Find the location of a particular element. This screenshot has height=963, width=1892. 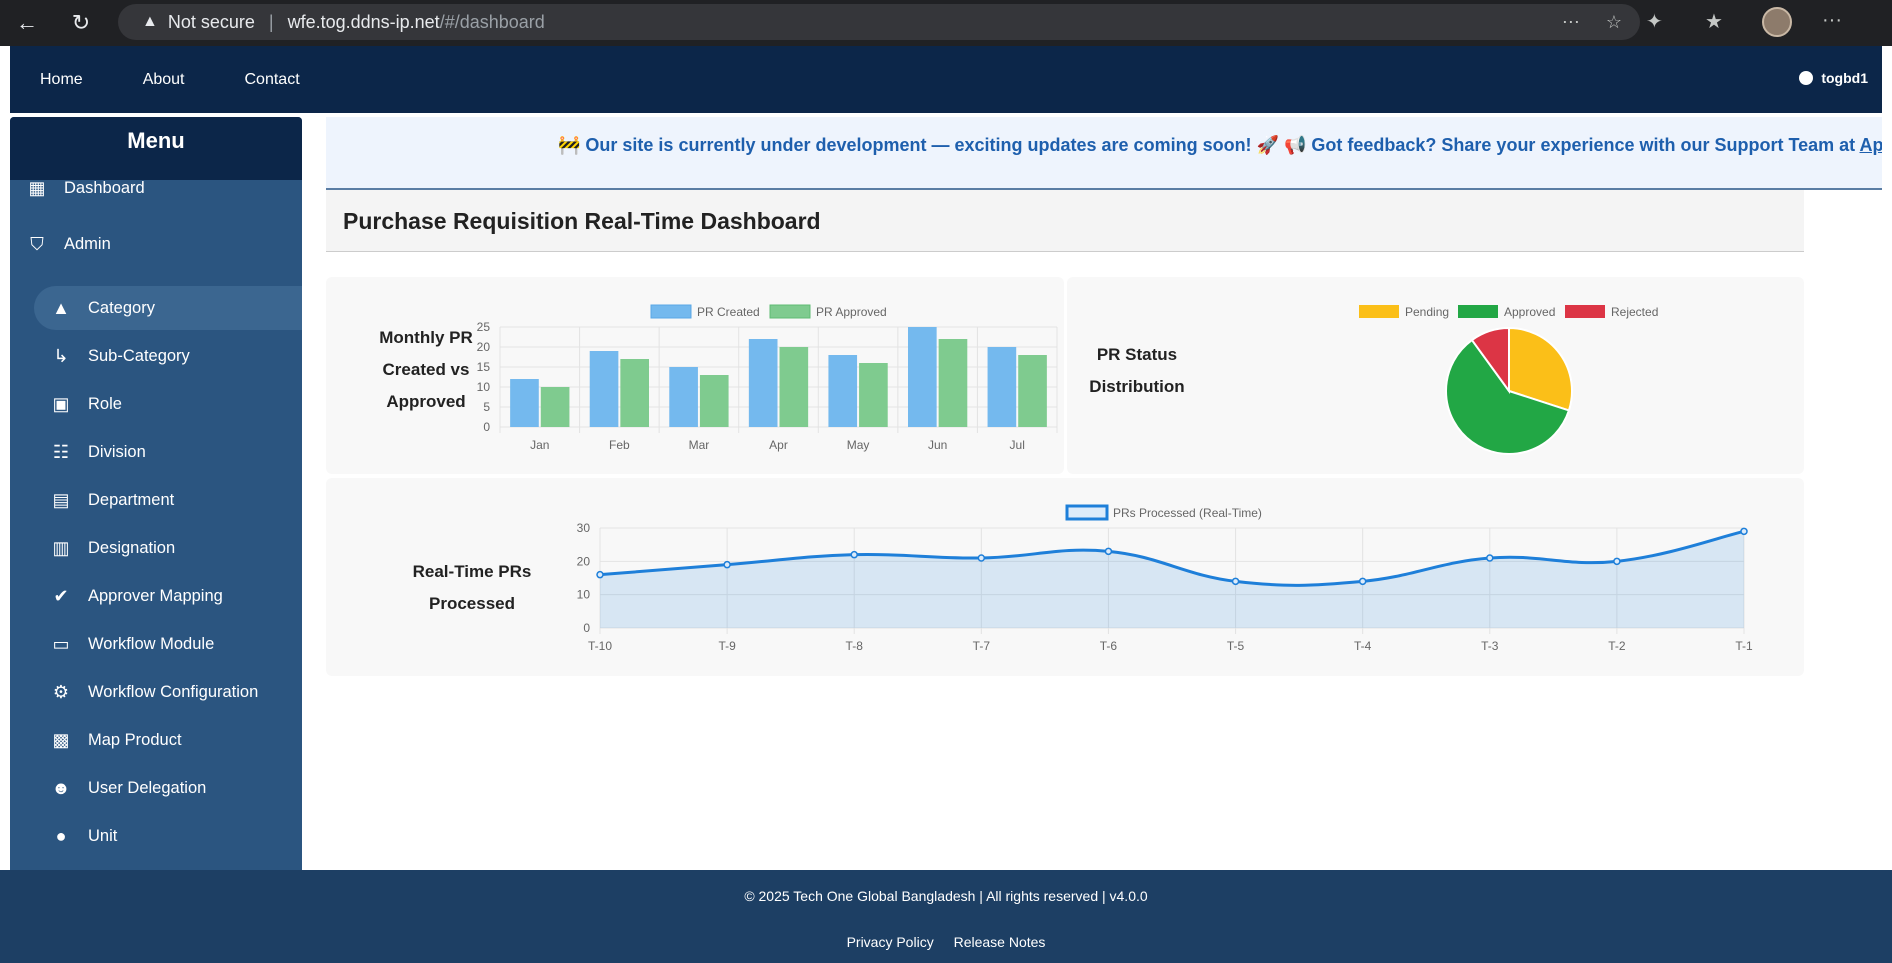

nav-home: Home is located at coordinates (61, 80).